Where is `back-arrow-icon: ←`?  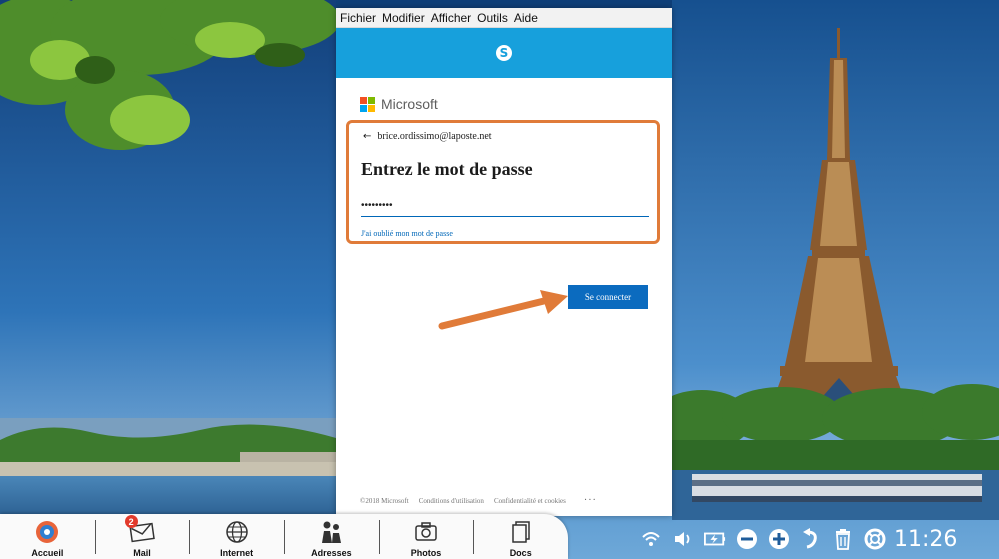 back-arrow-icon: ← is located at coordinates (367, 136).